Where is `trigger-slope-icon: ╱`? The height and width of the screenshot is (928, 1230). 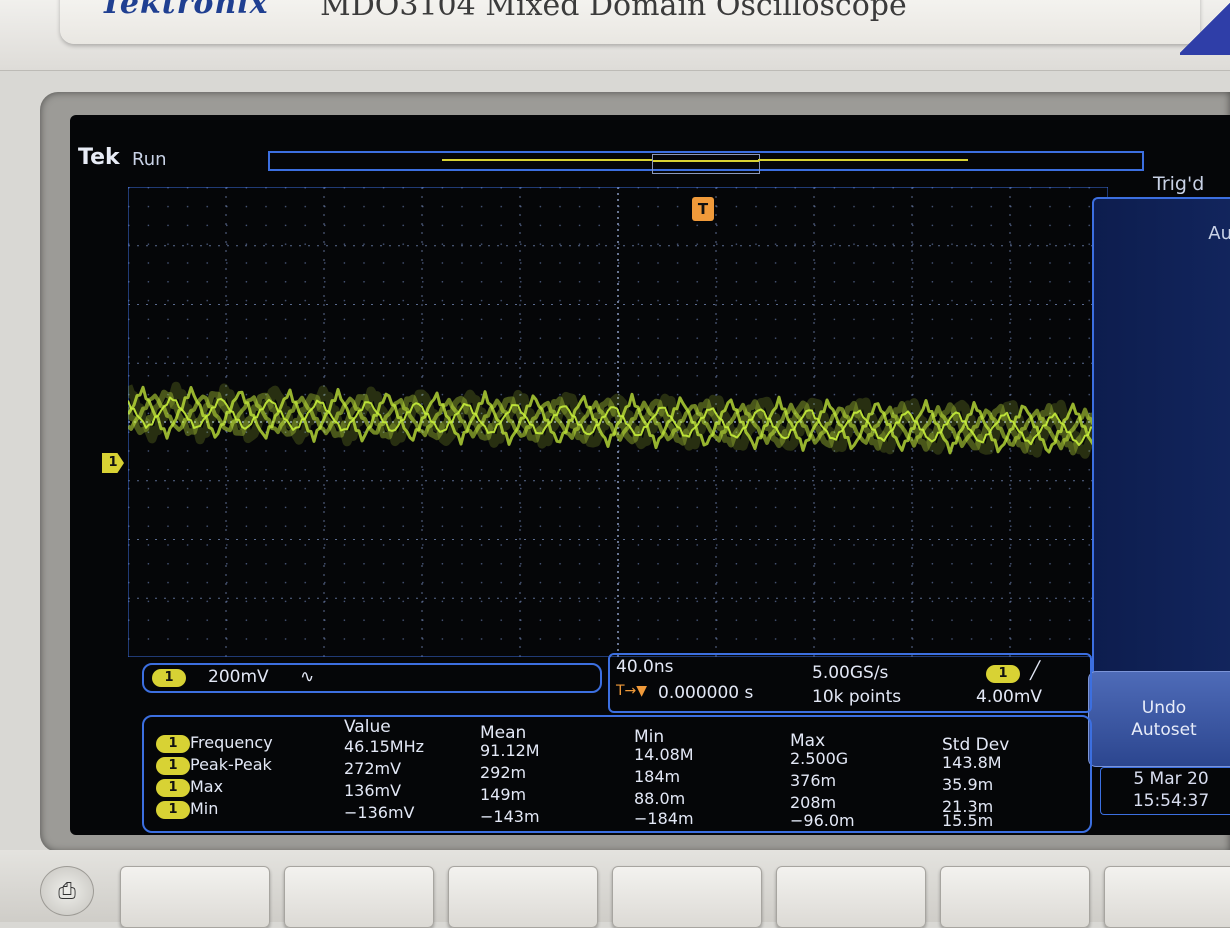
trigger-slope-icon: ╱ is located at coordinates (1035, 671).